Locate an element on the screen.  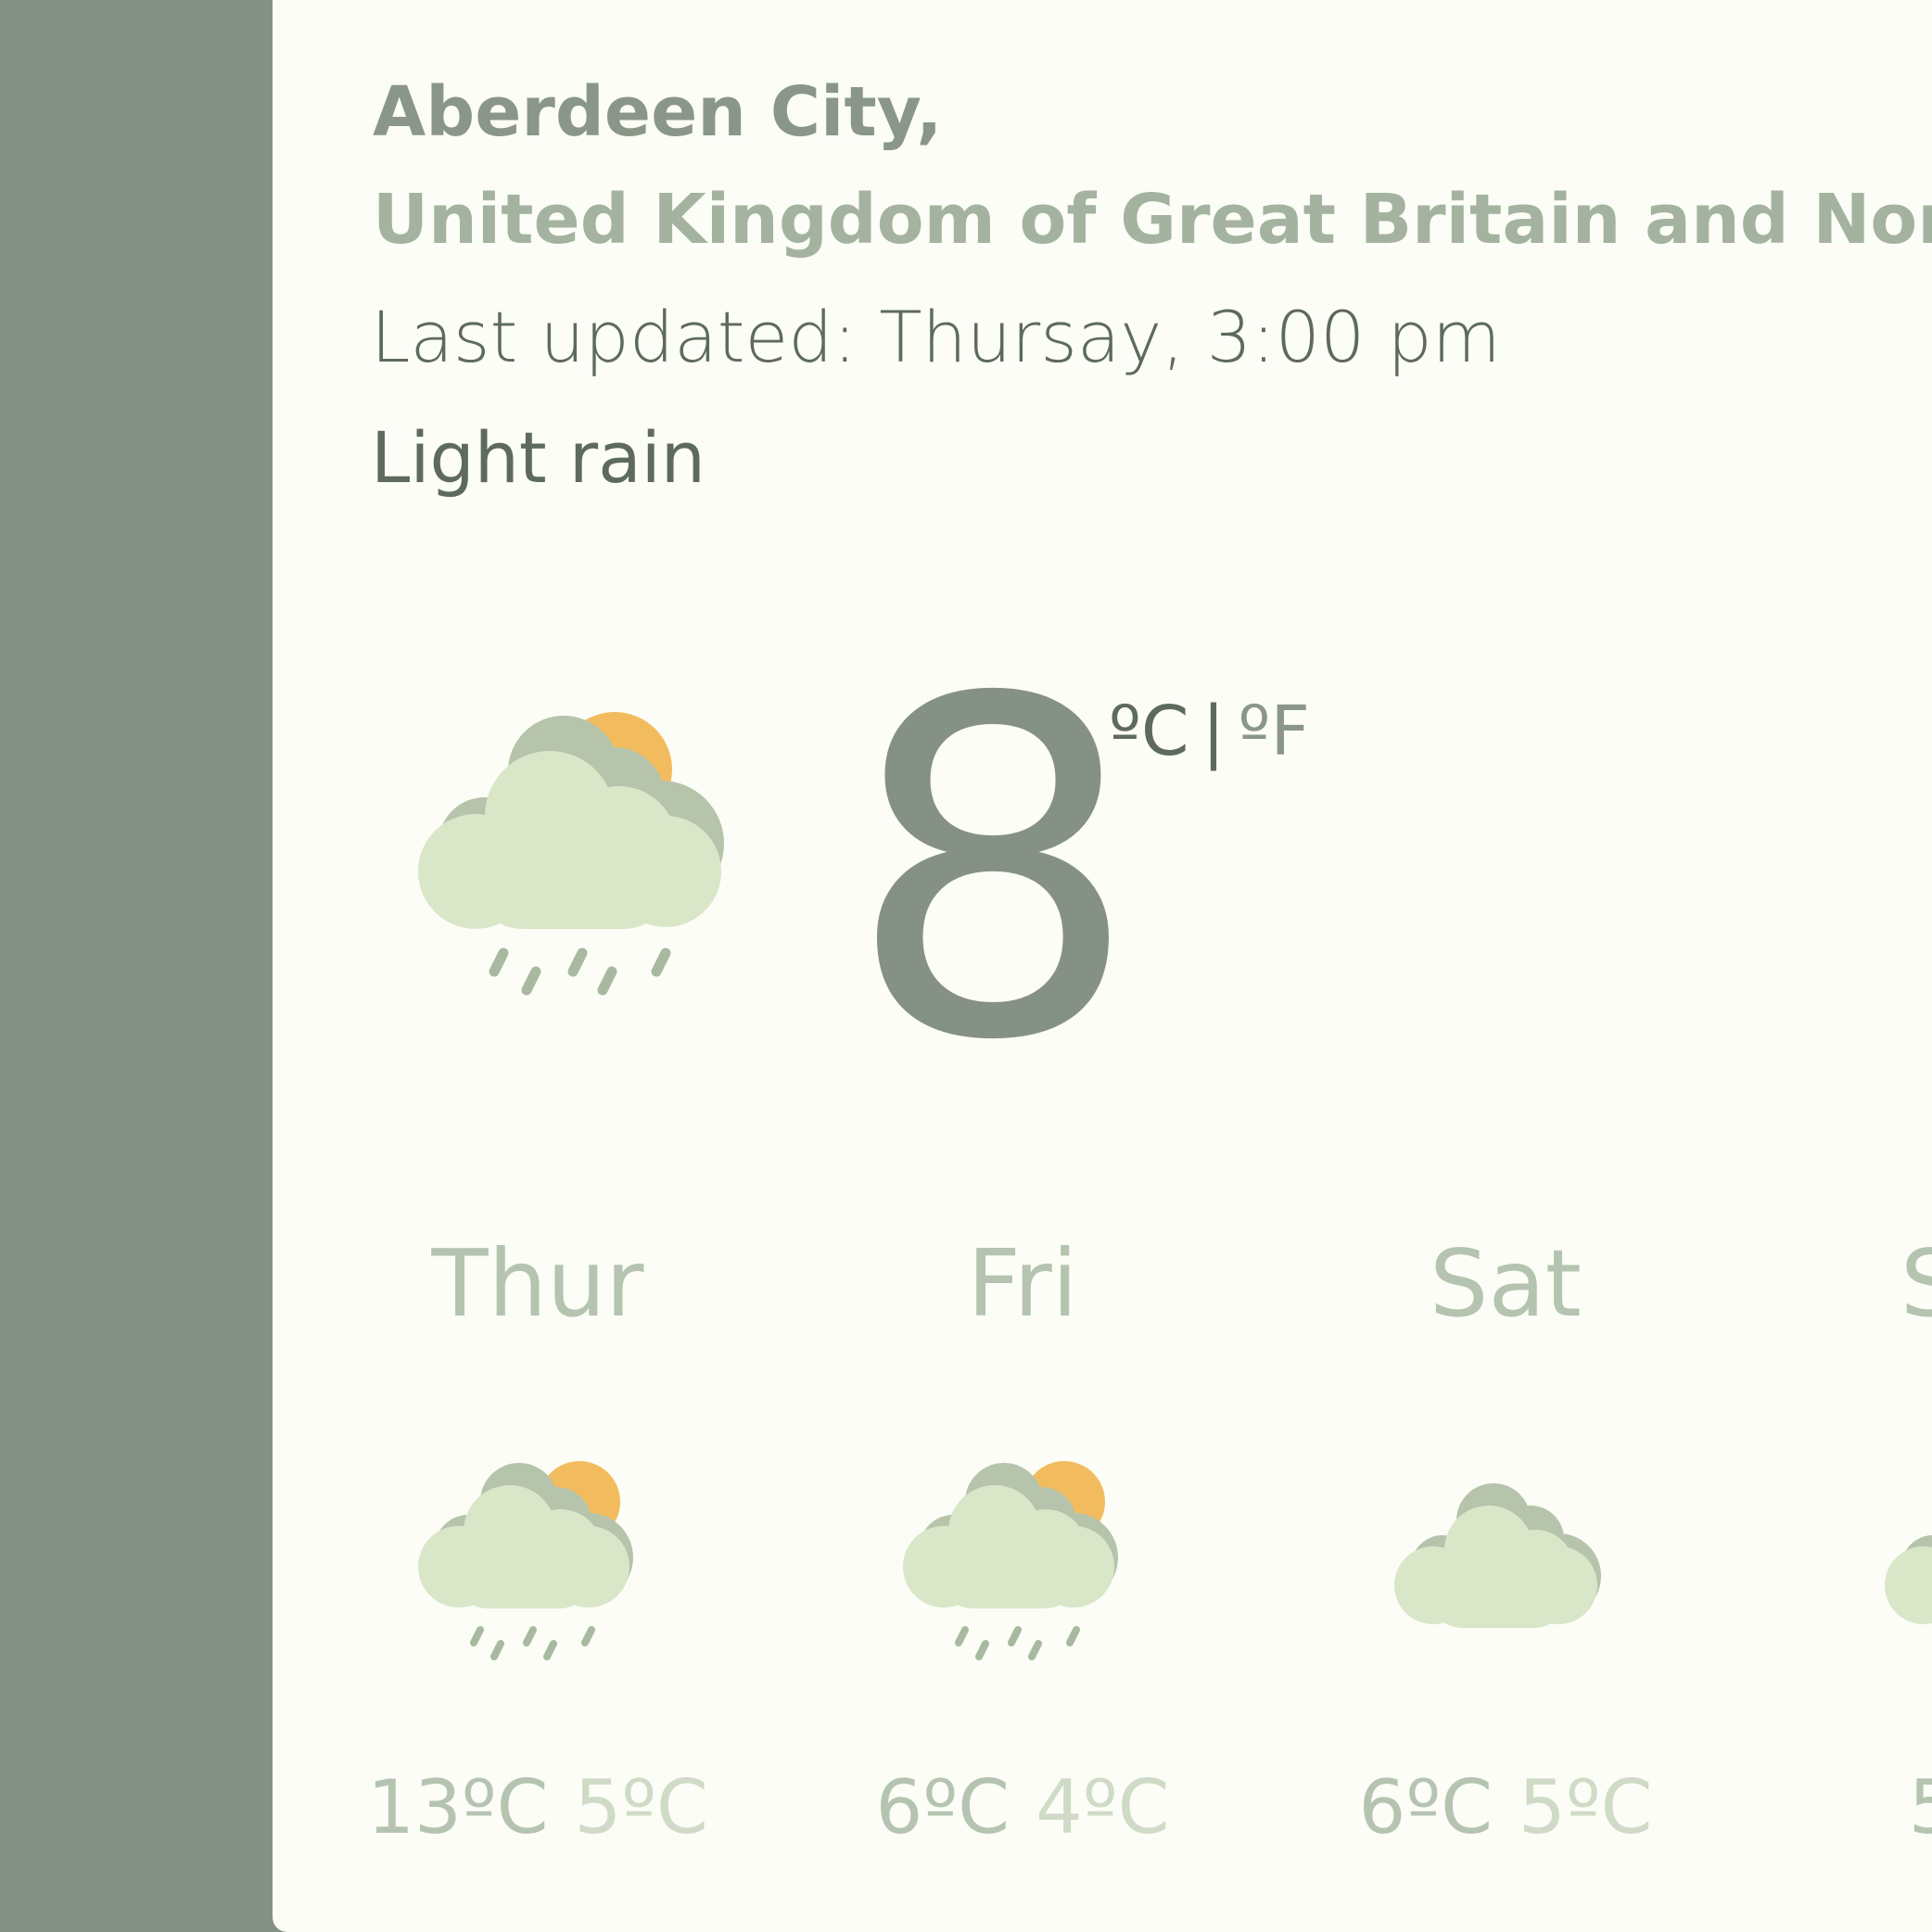
max-temp: 13ºC is located at coordinates (458, 1807).